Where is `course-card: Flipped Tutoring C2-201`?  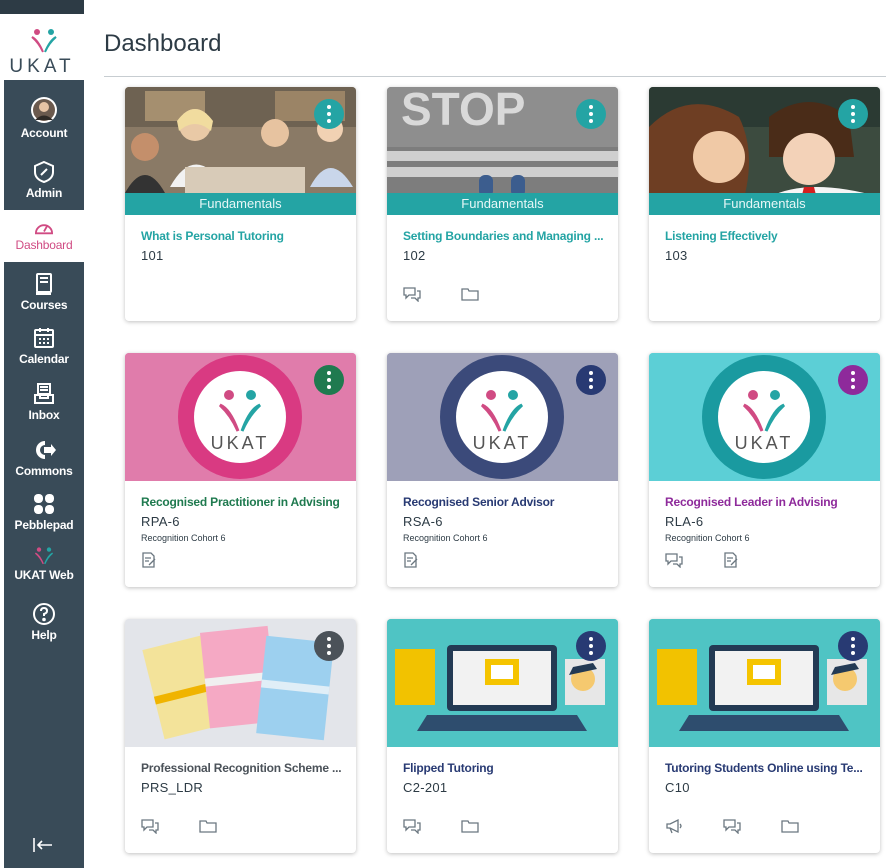
course-card: Flipped Tutoring C2-201 is located at coordinates (502, 736).